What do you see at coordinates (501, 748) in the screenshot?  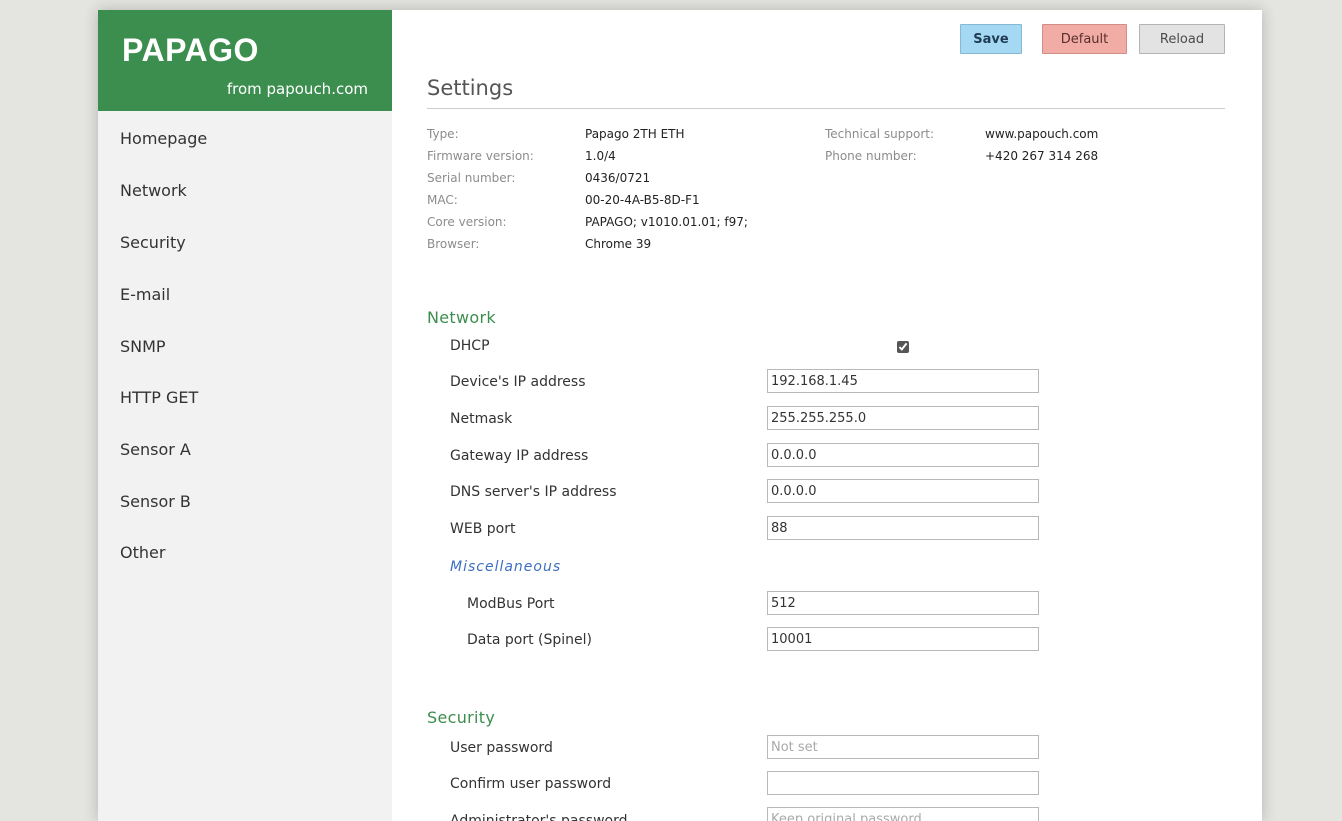 I see `user-password-label: User password` at bounding box center [501, 748].